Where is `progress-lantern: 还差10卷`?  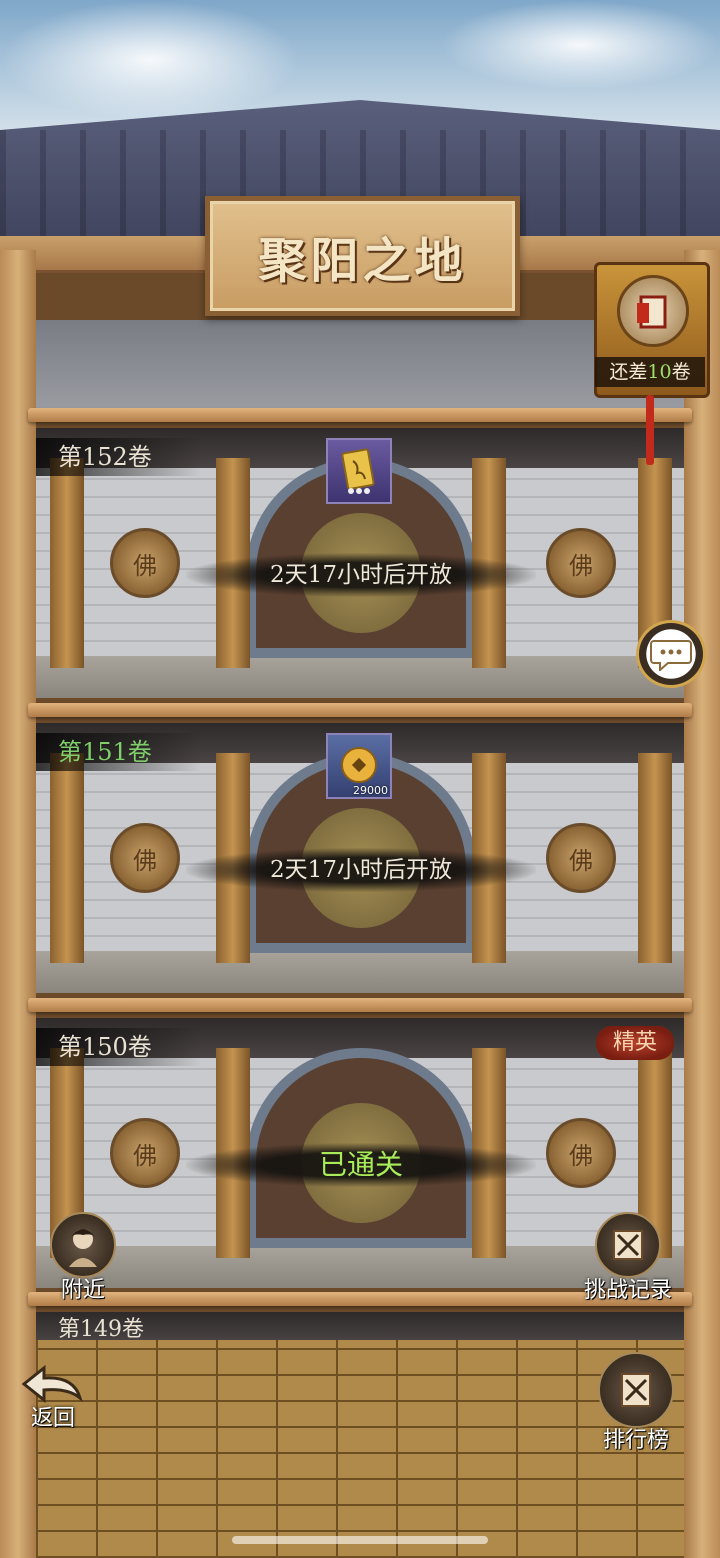
progress-lantern: 还差10卷 is located at coordinates (652, 330).